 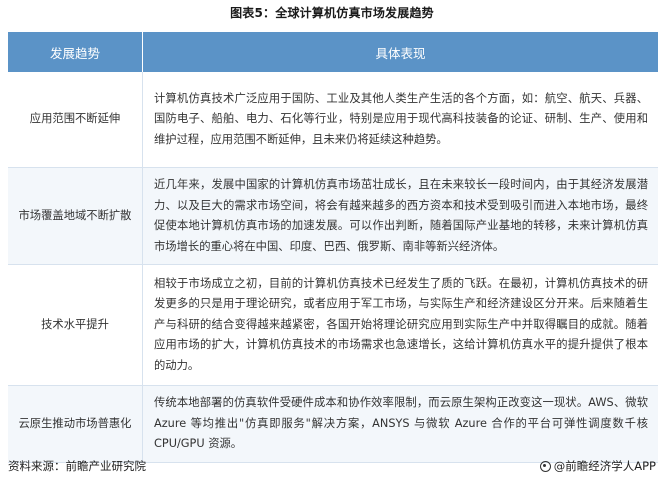 What do you see at coordinates (75, 52) in the screenshot?
I see `column-header-trend: 发展趋势` at bounding box center [75, 52].